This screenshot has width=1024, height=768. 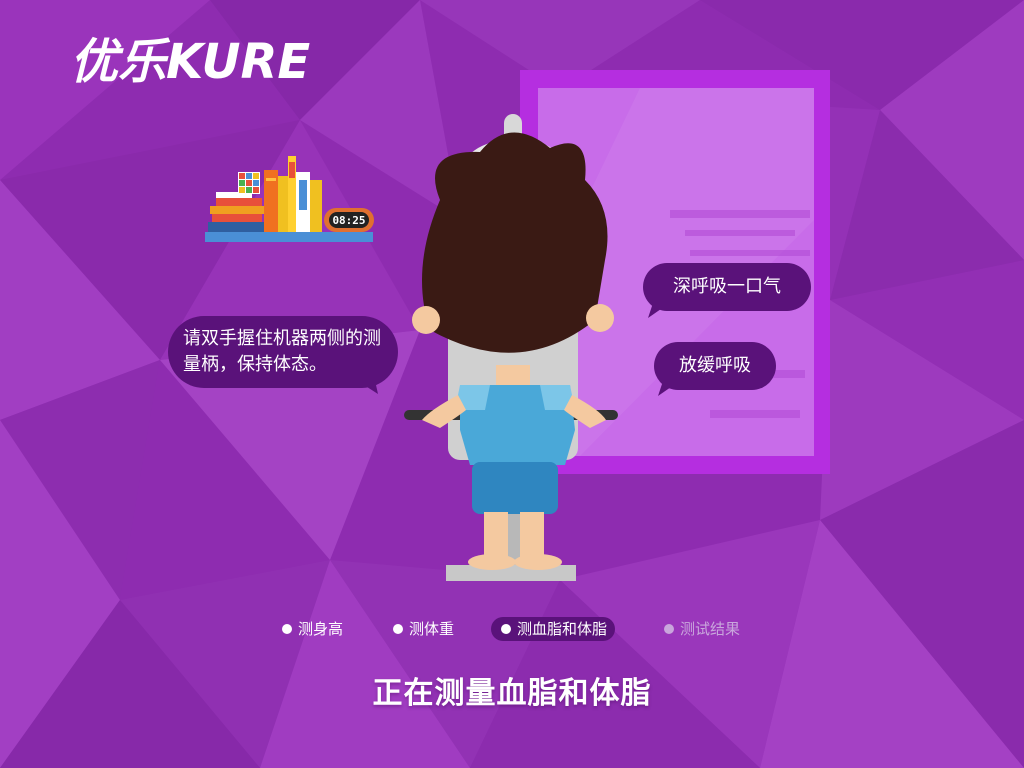 I want to click on child-measurement-illustration, so click(x=511, y=347).